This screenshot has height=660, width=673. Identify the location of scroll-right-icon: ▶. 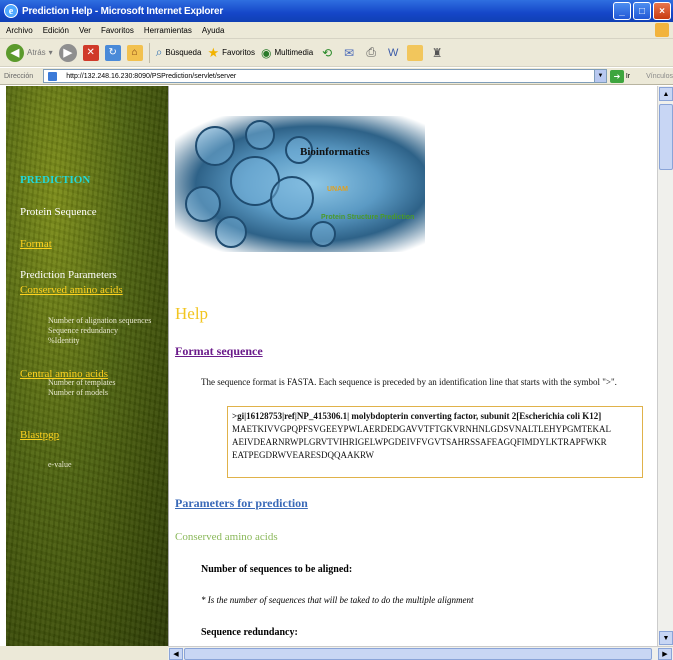
(665, 654).